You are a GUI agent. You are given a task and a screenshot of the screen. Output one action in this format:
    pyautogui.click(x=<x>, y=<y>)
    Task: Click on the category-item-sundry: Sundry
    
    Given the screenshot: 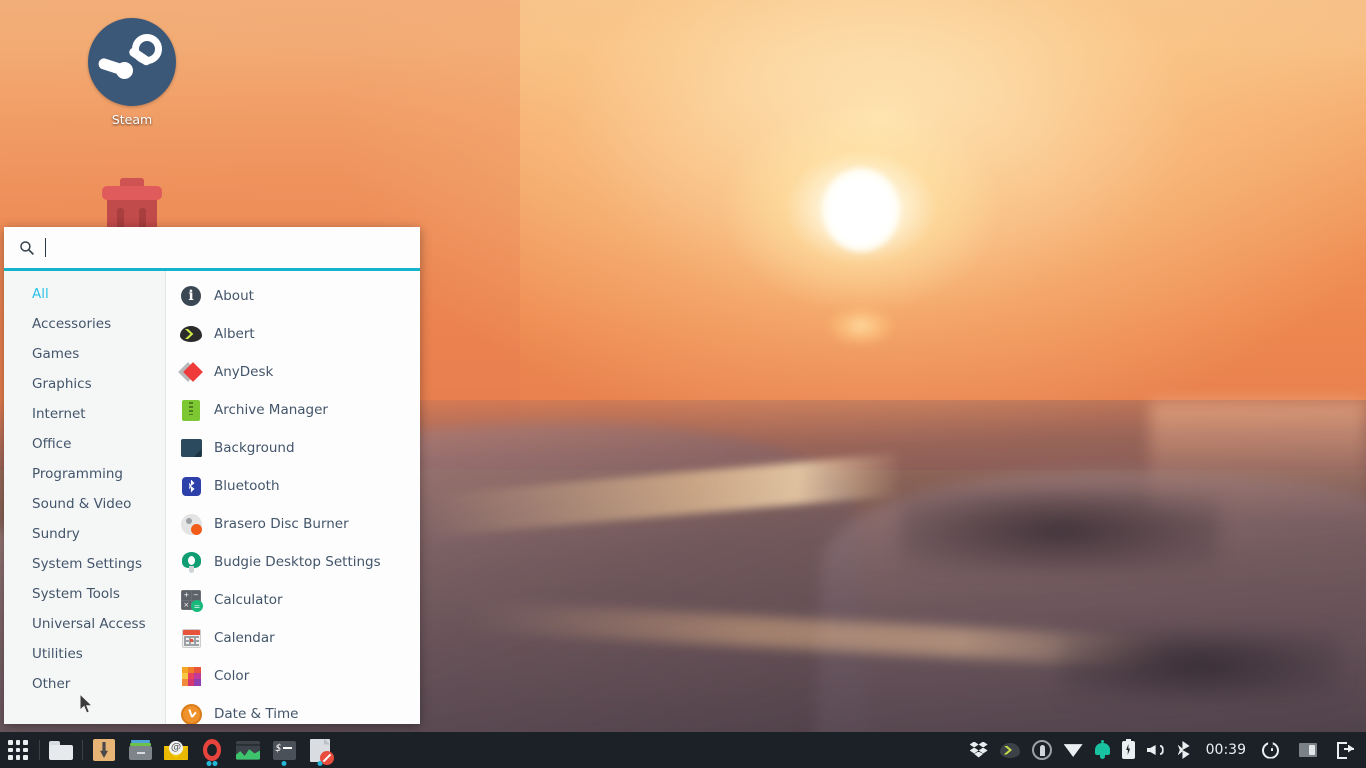 What is the action you would take?
    pyautogui.click(x=84, y=534)
    